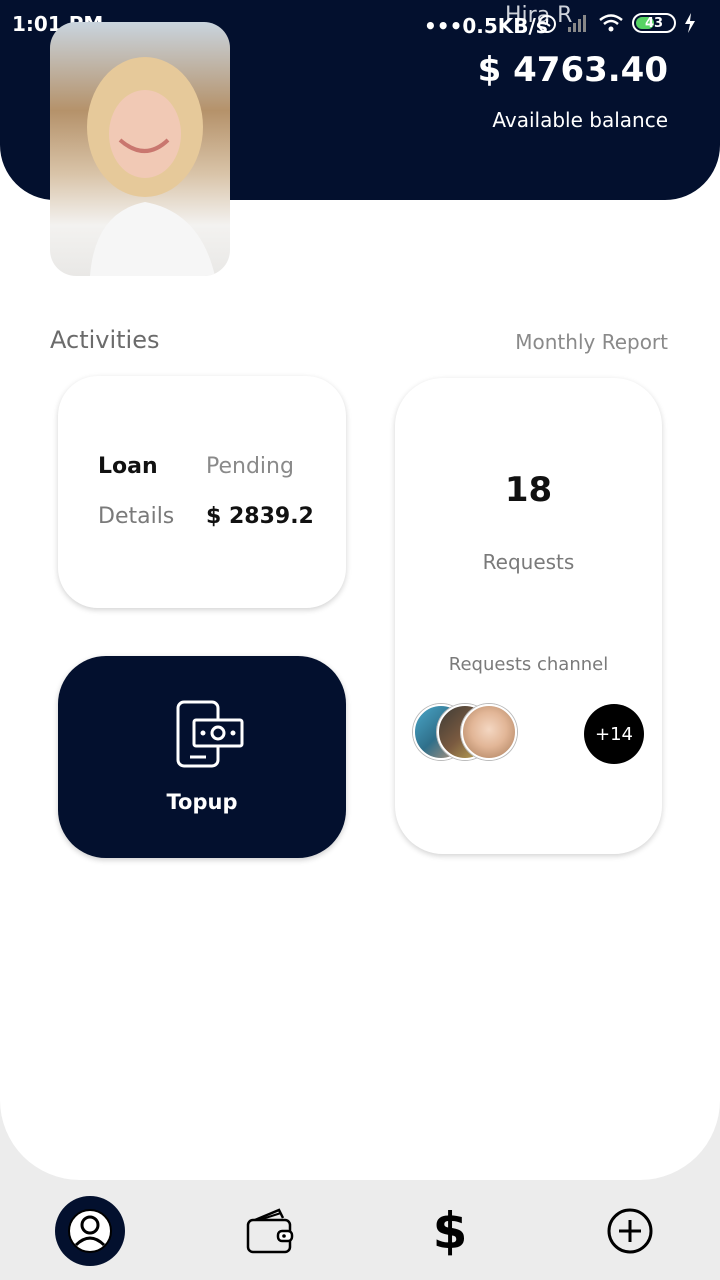 The width and height of the screenshot is (720, 1280). Describe the element at coordinates (486, 26) in the screenshot. I see `status-network-speed: •••0.5KB/s` at that location.